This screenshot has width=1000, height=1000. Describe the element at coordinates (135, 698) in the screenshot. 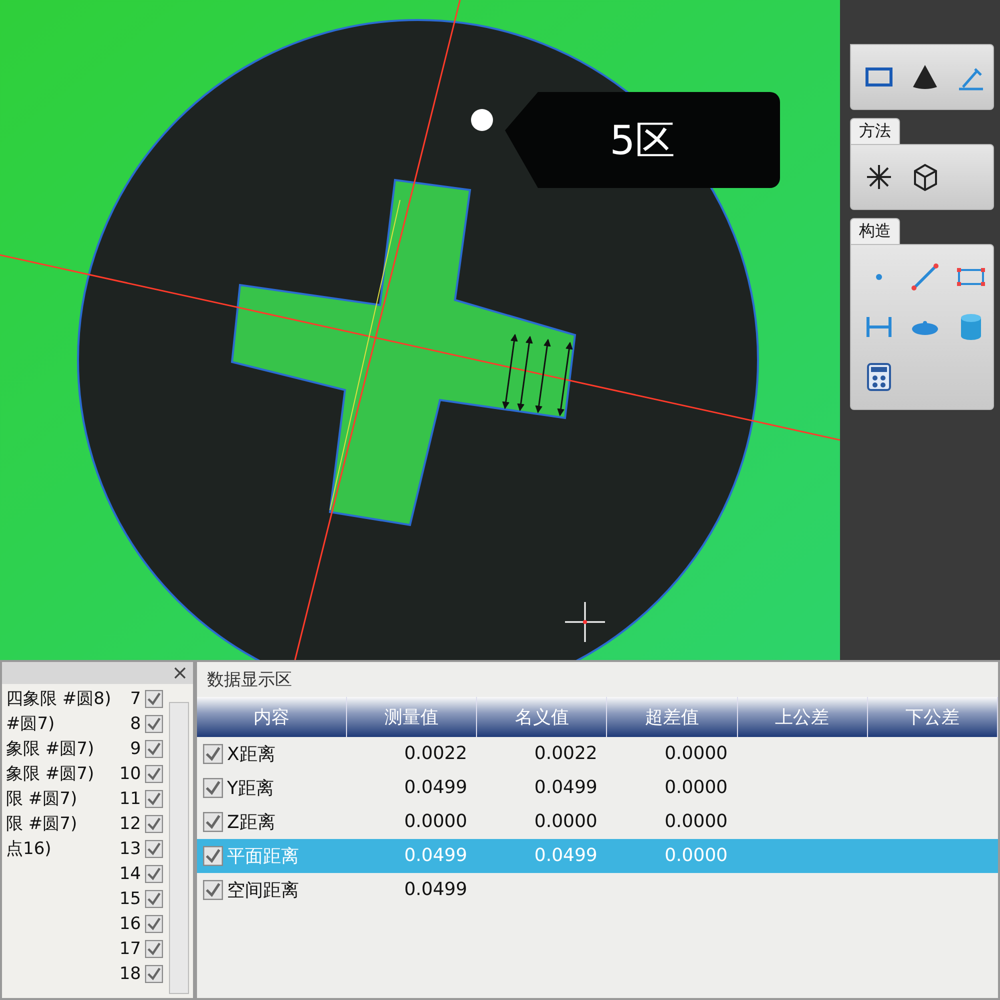

I see `feature-number: 7` at that location.